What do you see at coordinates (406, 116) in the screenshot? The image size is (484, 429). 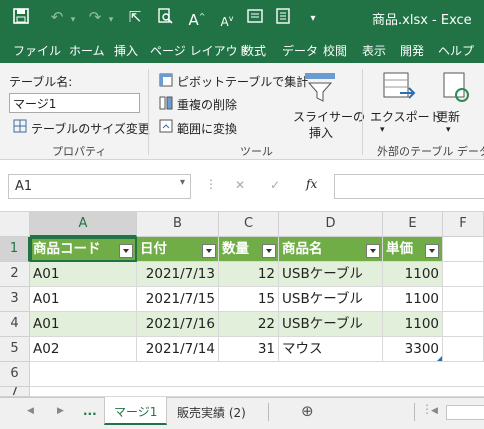 I see `export-button: エクスポート` at bounding box center [406, 116].